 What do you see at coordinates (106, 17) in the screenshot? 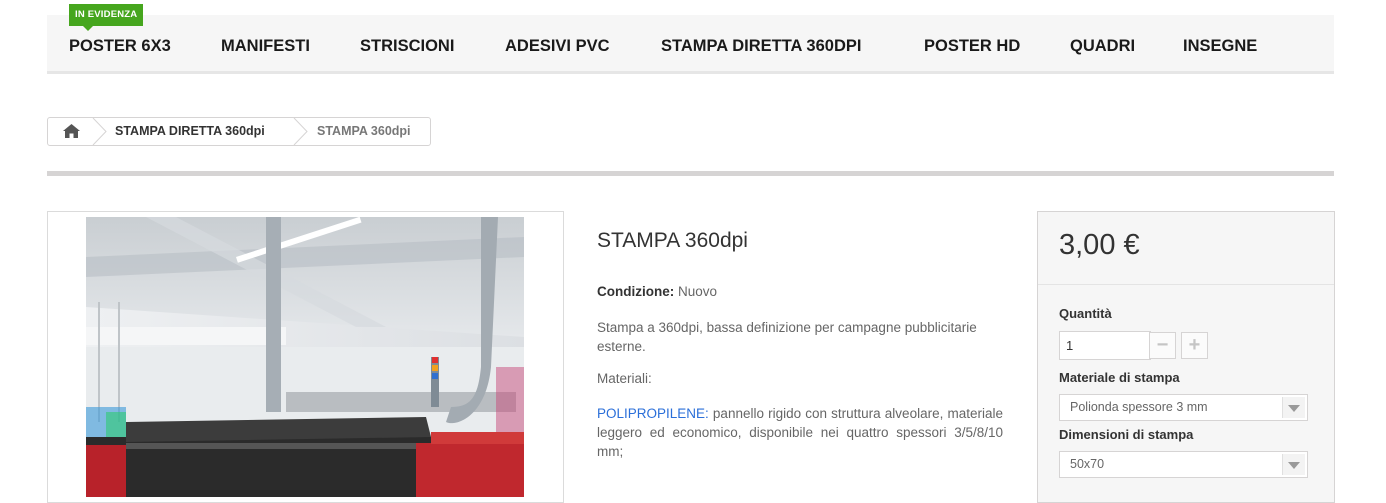
I see `featured-badge: IN EVIDENZA` at bounding box center [106, 17].